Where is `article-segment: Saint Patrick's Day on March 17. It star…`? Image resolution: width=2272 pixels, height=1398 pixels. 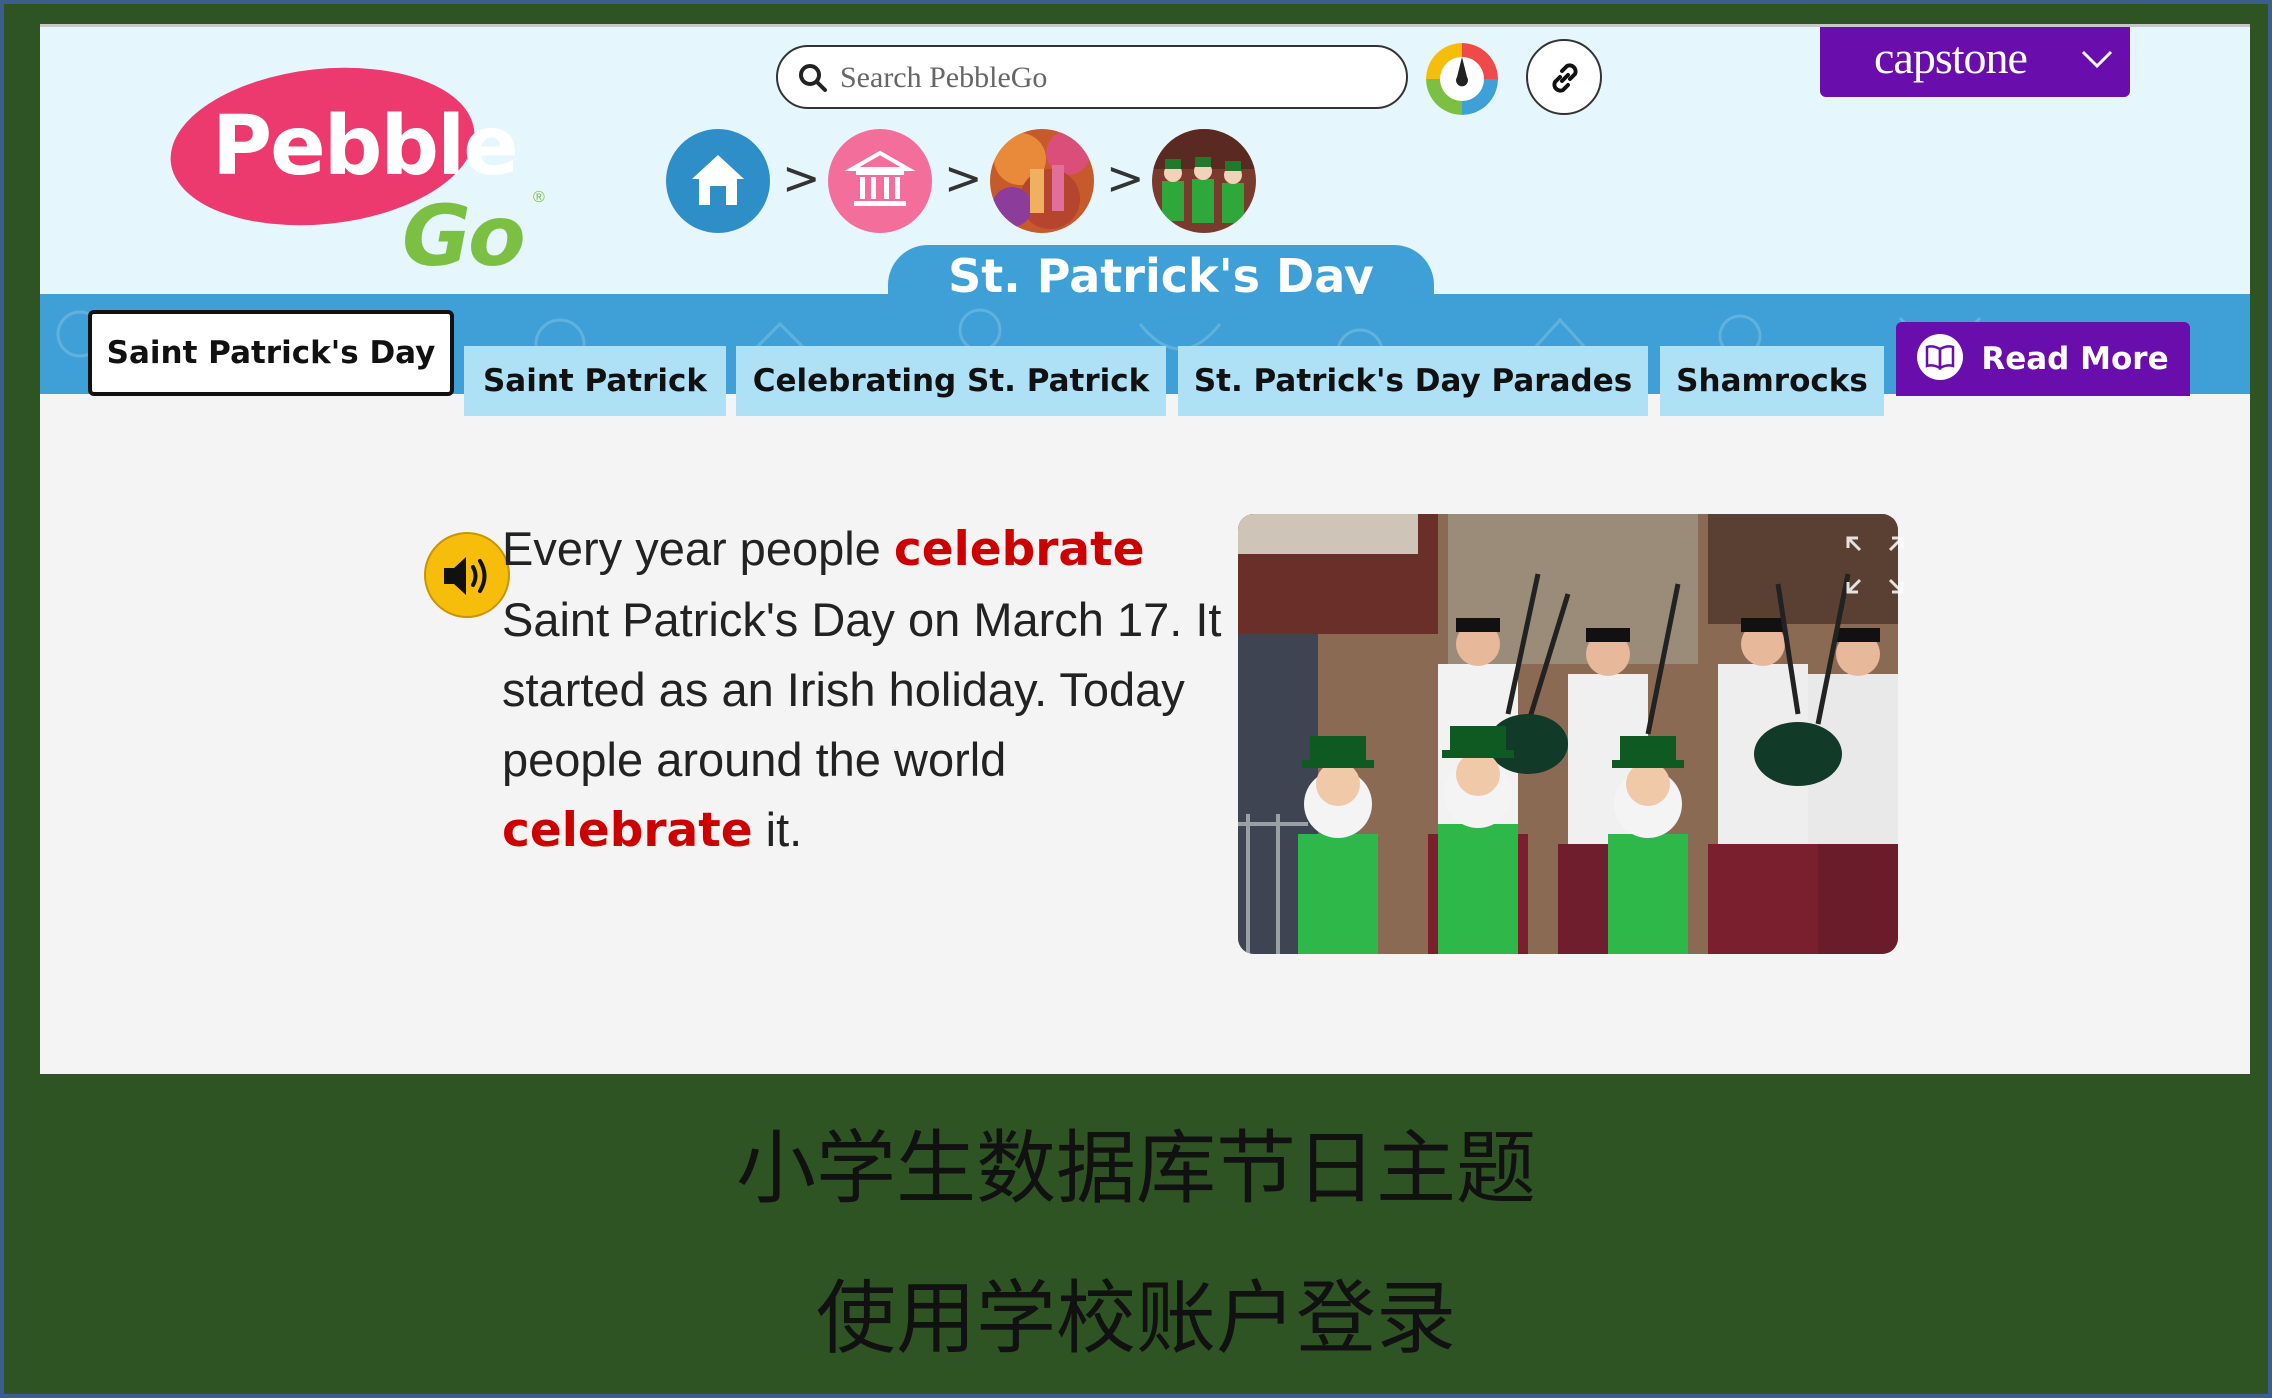
article-segment: Saint Patrick's Day on March 17. It star… is located at coordinates (862, 689).